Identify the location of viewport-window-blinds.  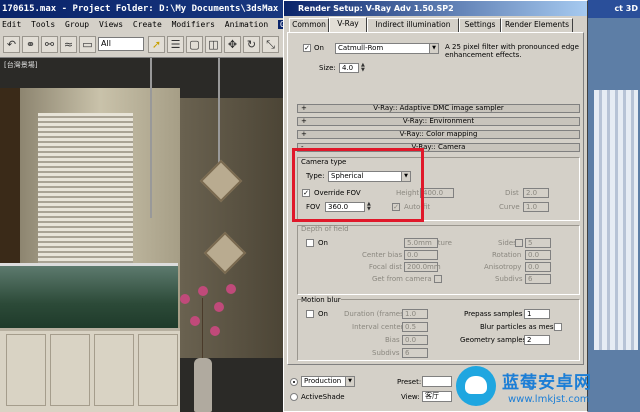
(85, 188).